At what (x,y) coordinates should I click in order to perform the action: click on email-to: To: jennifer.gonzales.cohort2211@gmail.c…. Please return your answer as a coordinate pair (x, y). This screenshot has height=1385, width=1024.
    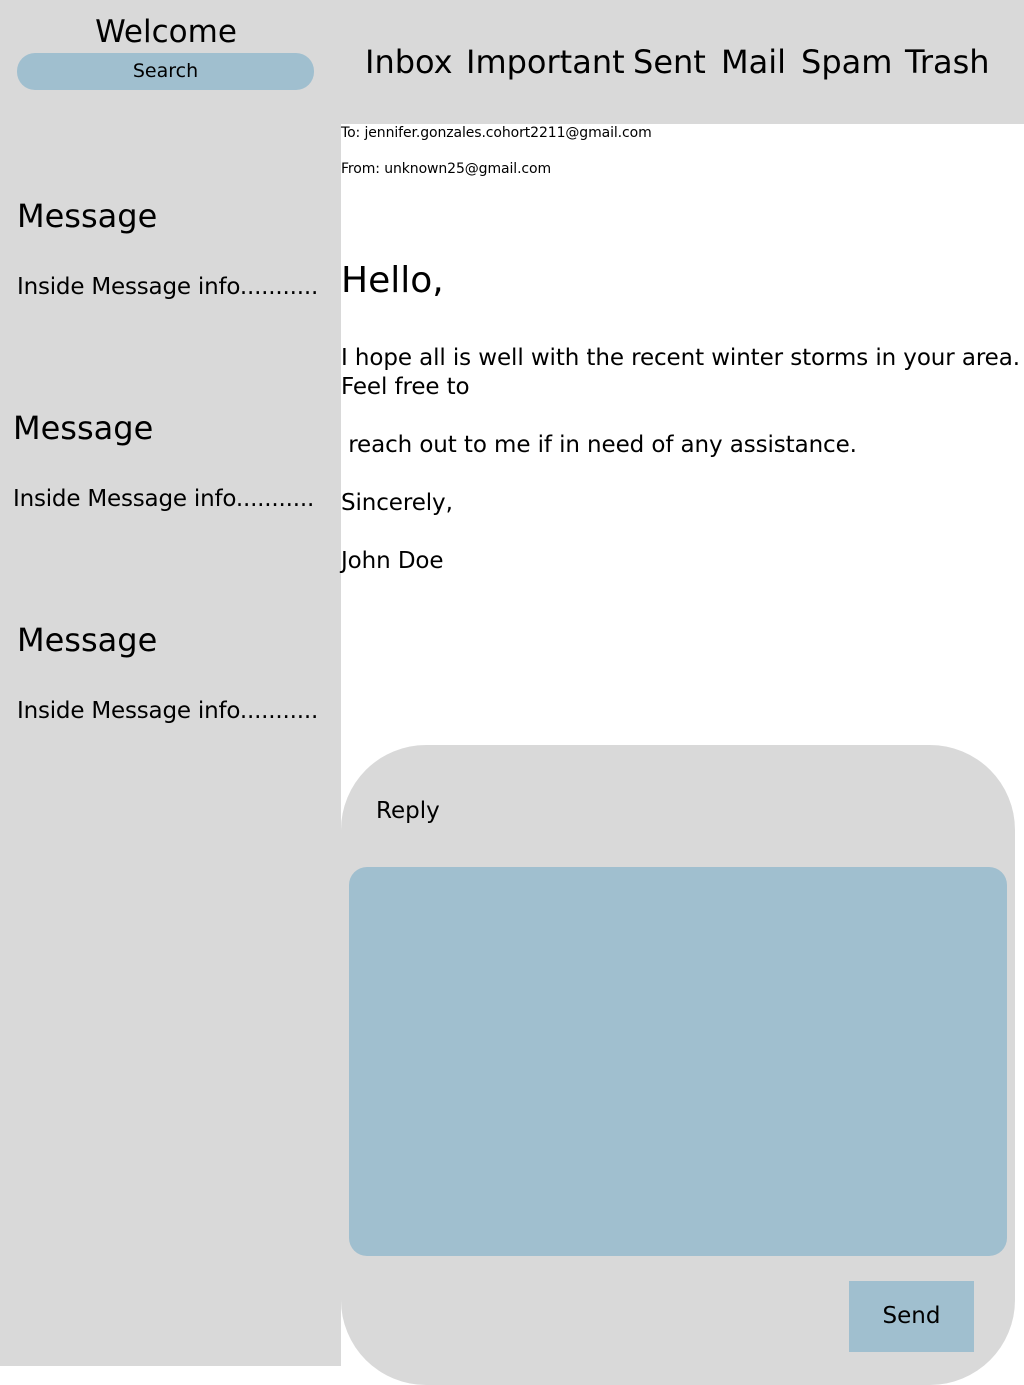
    Looking at the image, I should click on (496, 133).